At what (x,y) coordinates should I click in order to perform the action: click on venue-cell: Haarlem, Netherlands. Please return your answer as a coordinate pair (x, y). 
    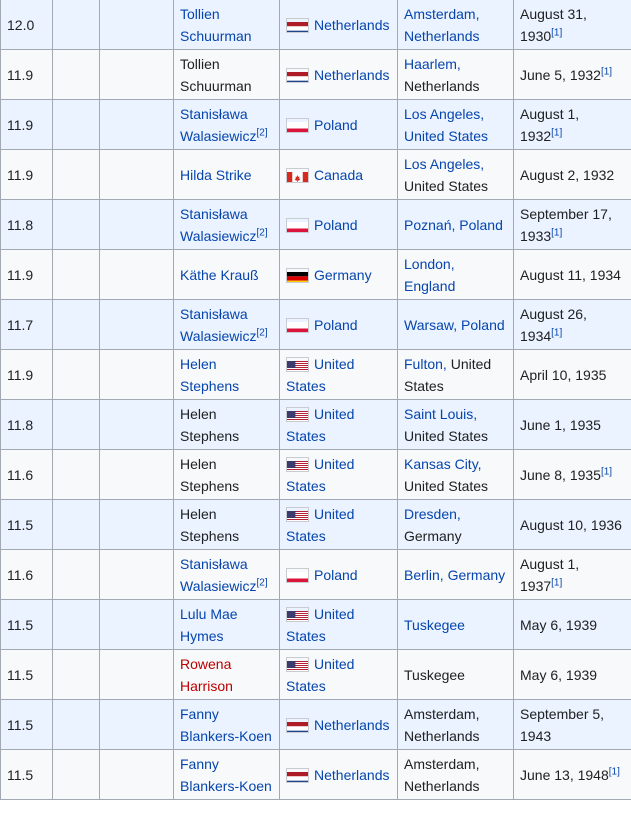
    Looking at the image, I should click on (455, 74).